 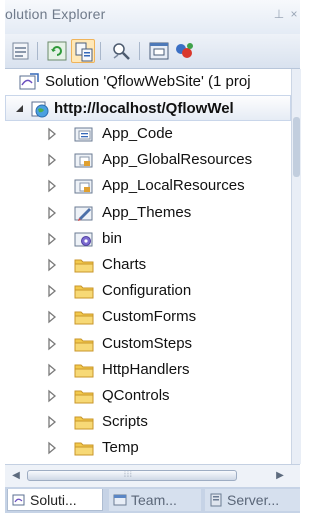 What do you see at coordinates (57, 51) in the screenshot?
I see `refresh-icon` at bounding box center [57, 51].